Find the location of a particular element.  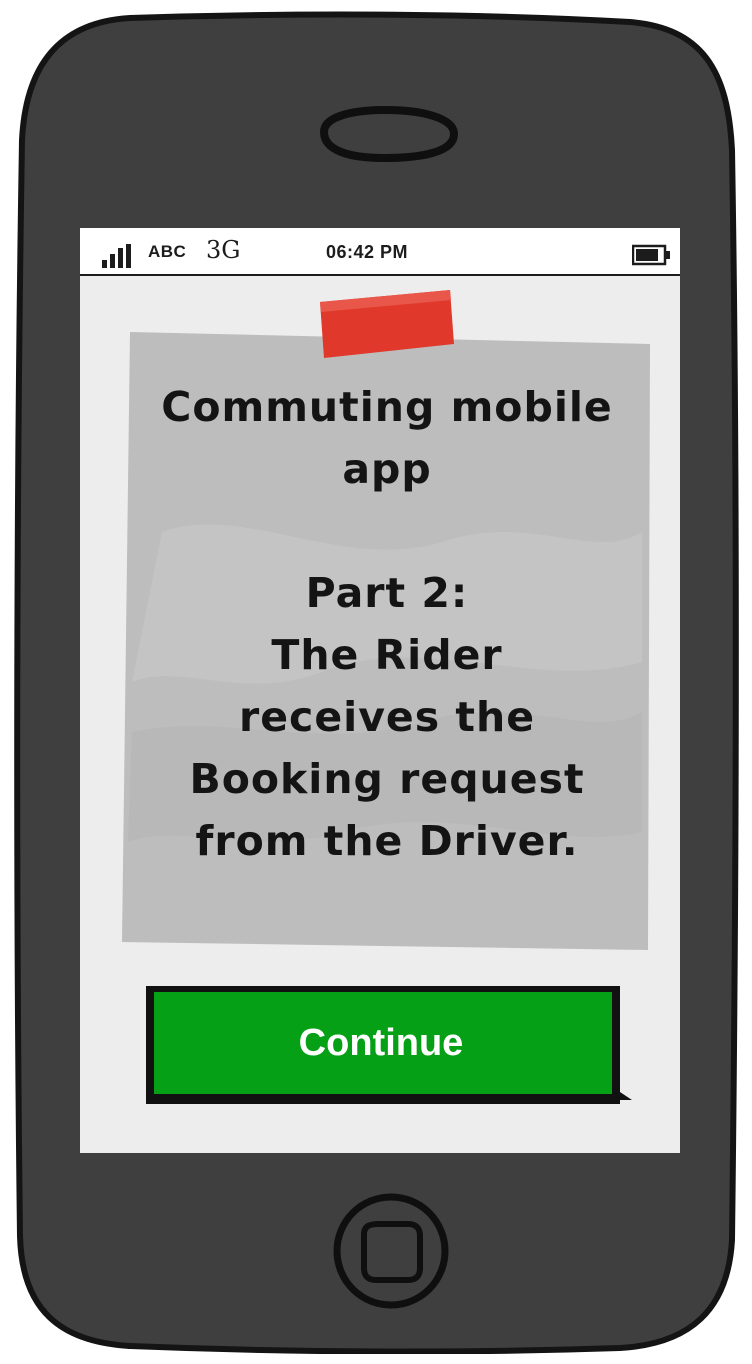

network-type: 3G is located at coordinates (223, 250).